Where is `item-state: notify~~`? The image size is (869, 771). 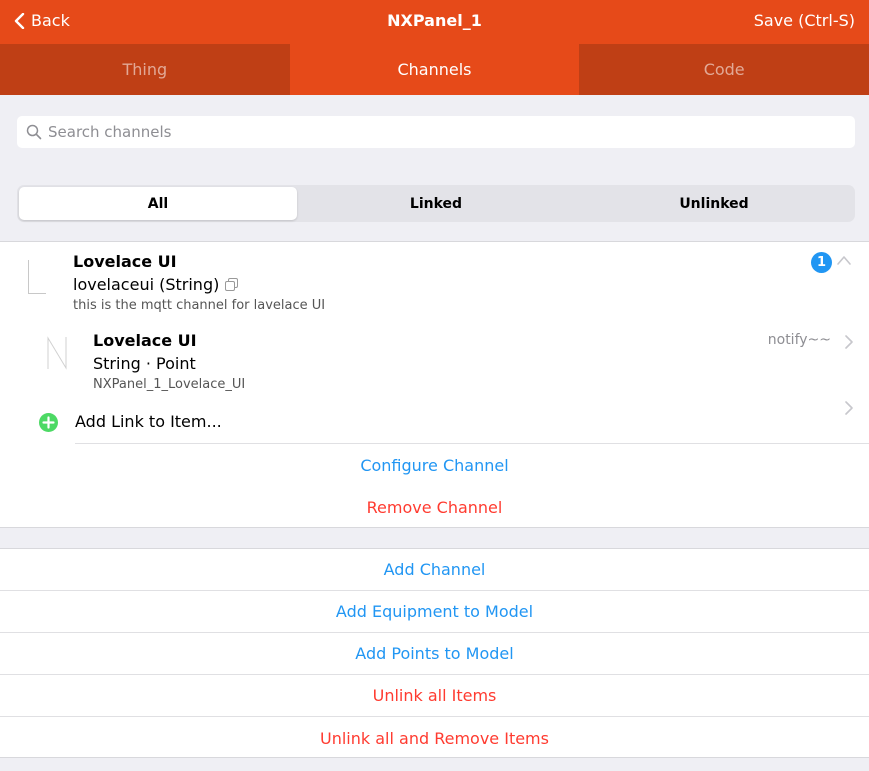 item-state: notify~~ is located at coordinates (799, 340).